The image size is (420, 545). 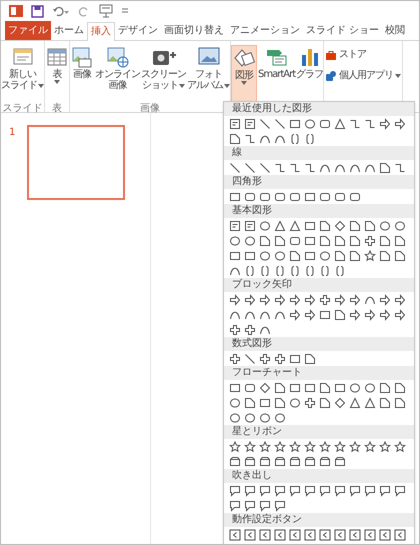 I want to click on ribbon-tab: デザイン, so click(x=138, y=30).